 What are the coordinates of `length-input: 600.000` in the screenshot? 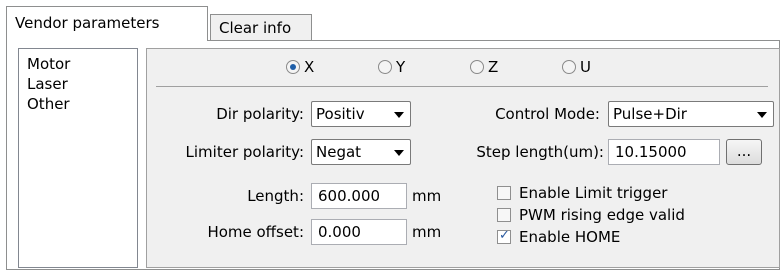 It's located at (359, 196).